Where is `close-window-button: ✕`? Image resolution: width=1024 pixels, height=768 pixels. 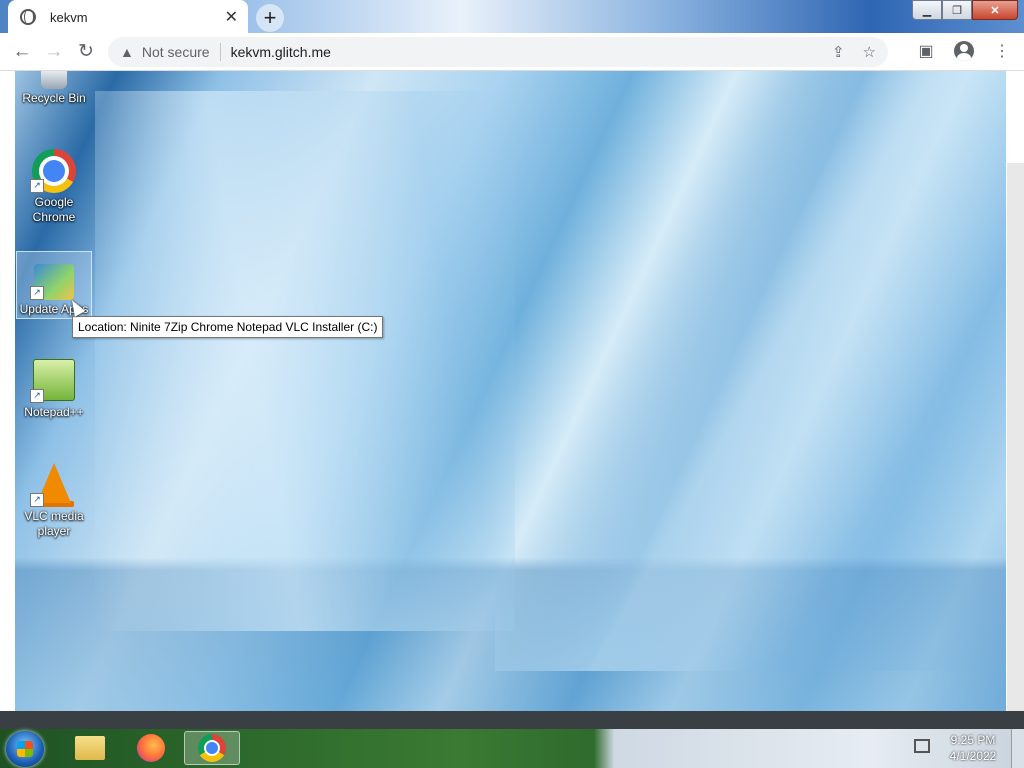 close-window-button: ✕ is located at coordinates (995, 10).